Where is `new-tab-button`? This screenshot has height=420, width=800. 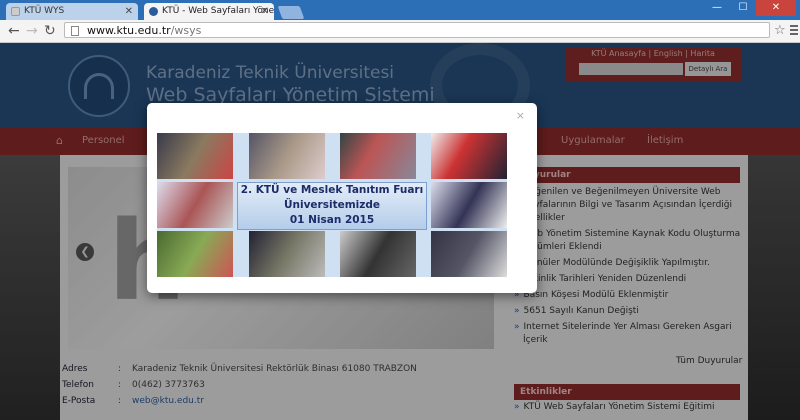
new-tab-button is located at coordinates (291, 12).